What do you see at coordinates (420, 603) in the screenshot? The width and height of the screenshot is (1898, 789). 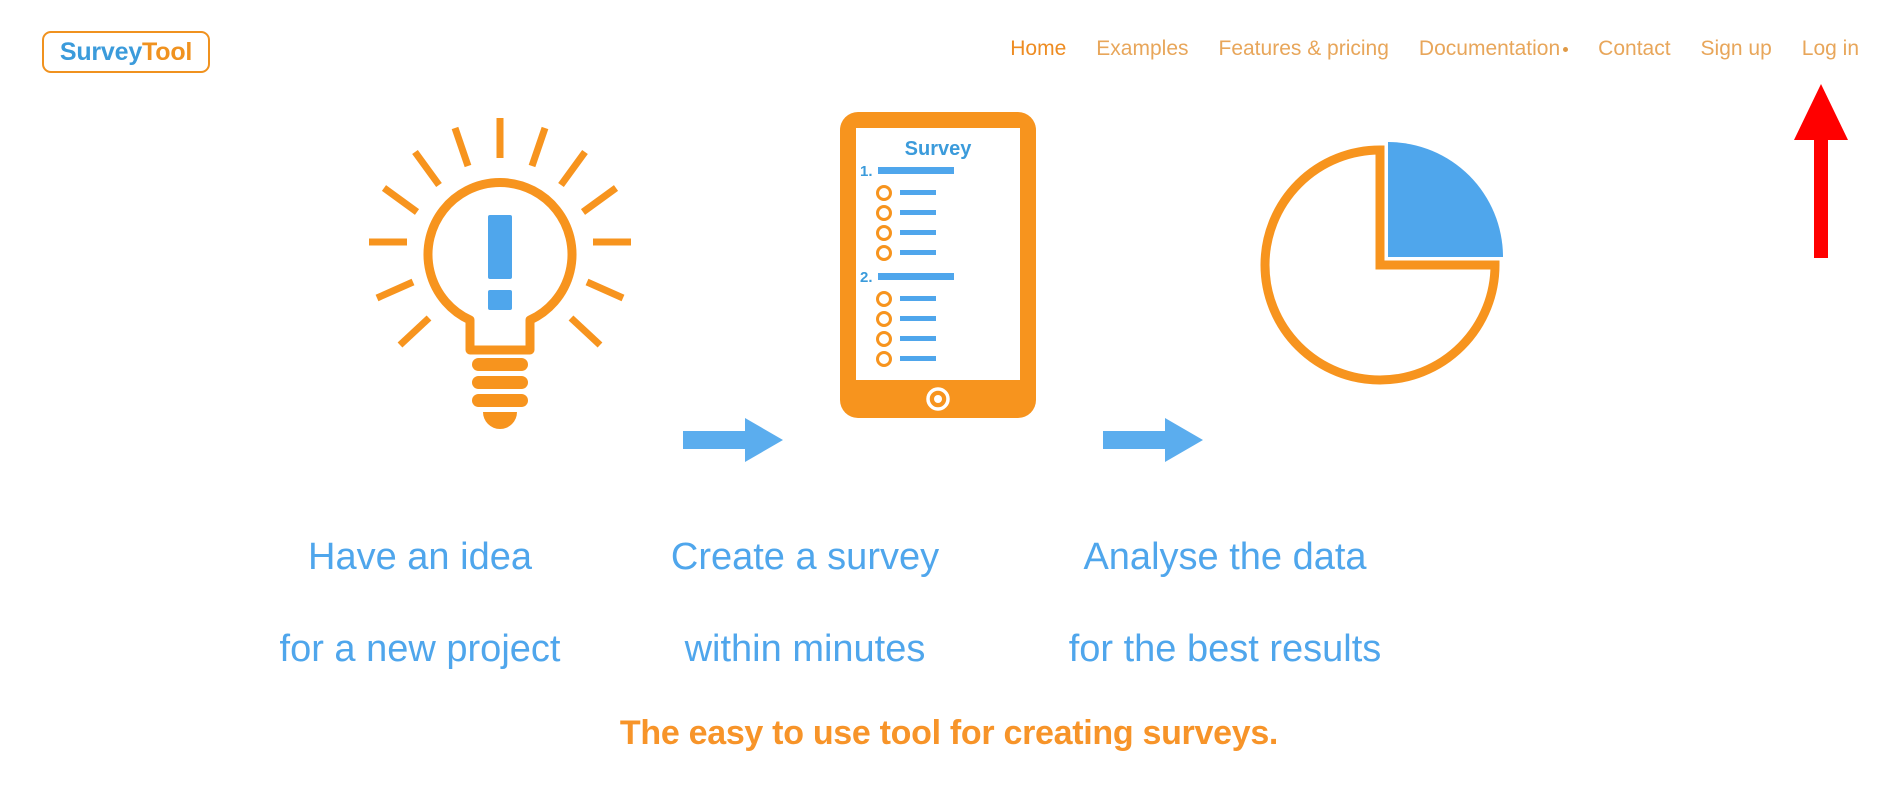 I see `step-caption-idea: Have an idea for a new project` at bounding box center [420, 603].